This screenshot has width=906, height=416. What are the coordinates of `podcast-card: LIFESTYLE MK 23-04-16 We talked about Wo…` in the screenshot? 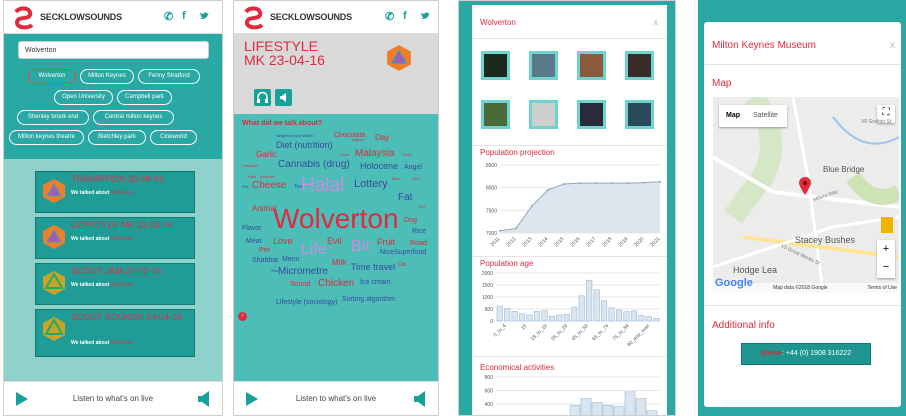 It's located at (115, 238).